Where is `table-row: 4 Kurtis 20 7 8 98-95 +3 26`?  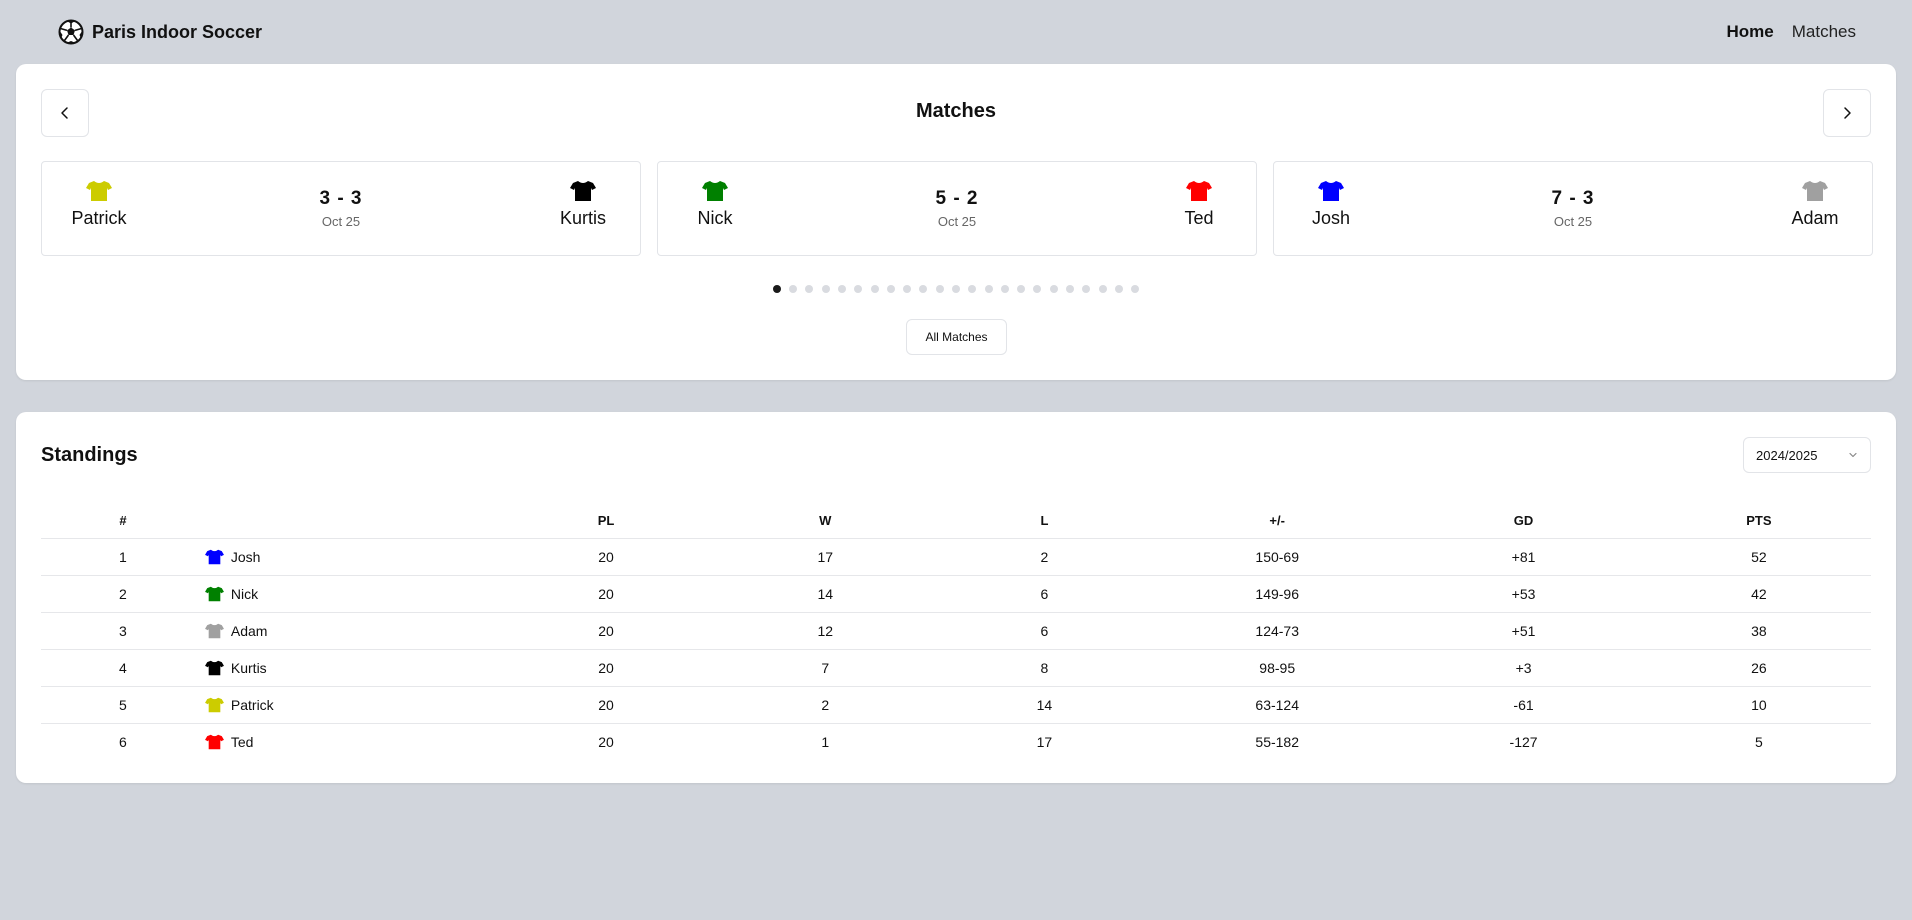 table-row: 4 Kurtis 20 7 8 98-95 +3 26 is located at coordinates (956, 668).